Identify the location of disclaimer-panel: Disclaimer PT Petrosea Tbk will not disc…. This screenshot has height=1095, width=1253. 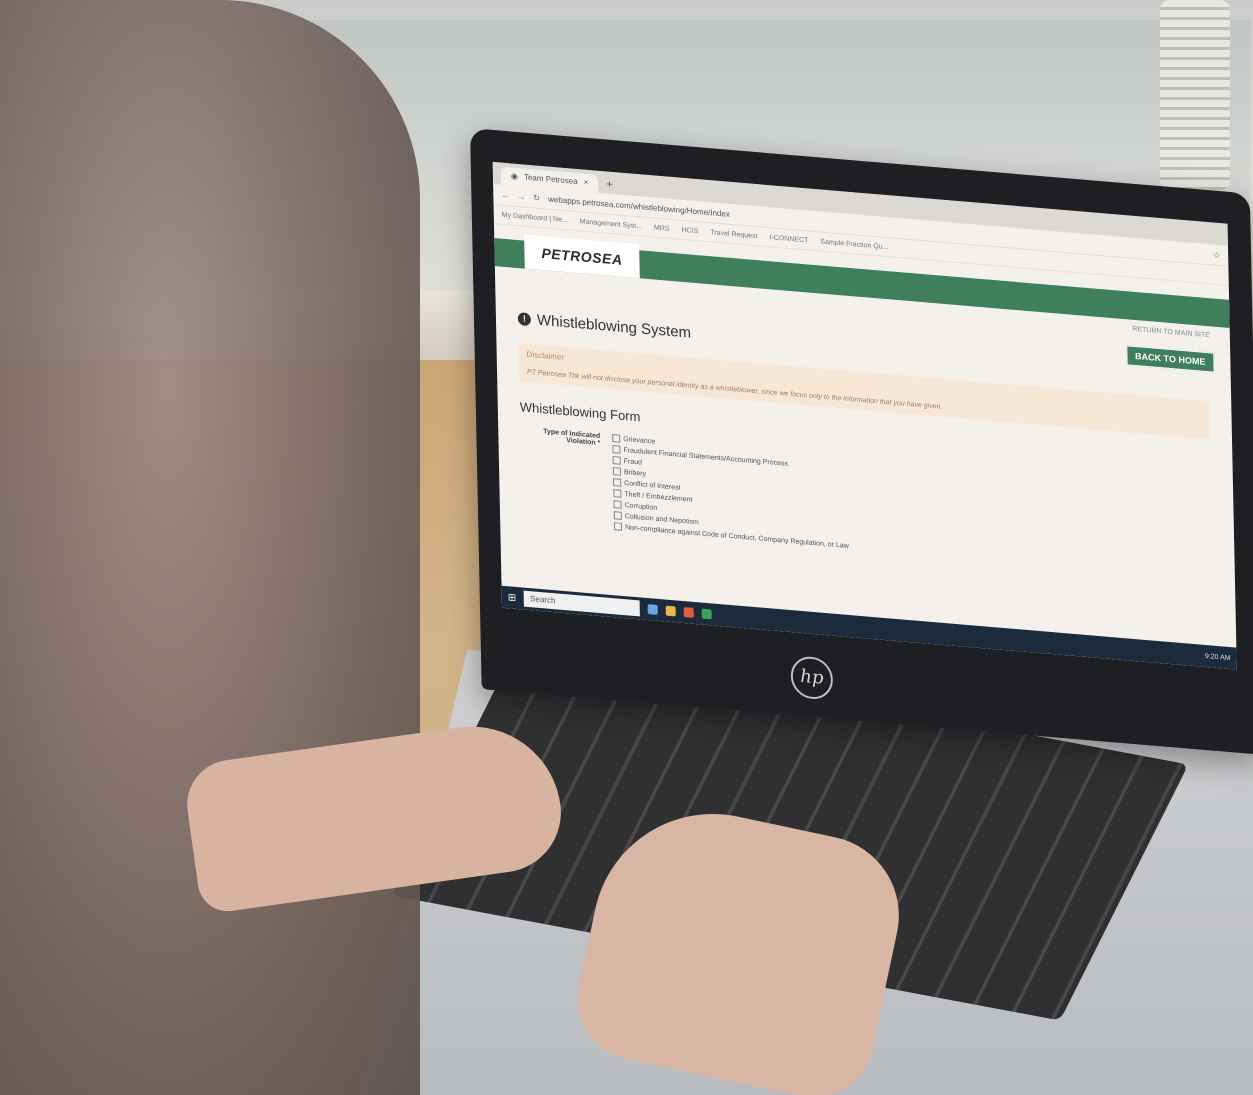
(864, 391).